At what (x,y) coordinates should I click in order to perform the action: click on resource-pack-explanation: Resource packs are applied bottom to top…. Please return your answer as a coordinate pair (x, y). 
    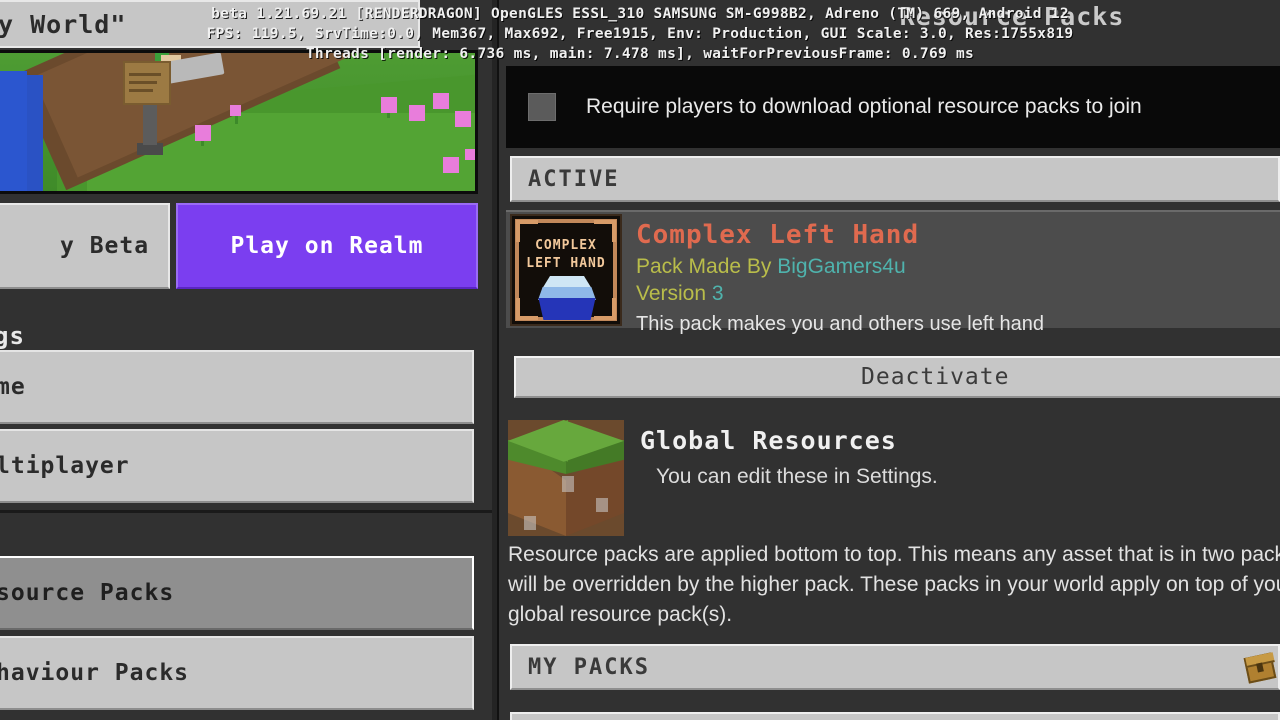
    Looking at the image, I should click on (894, 584).